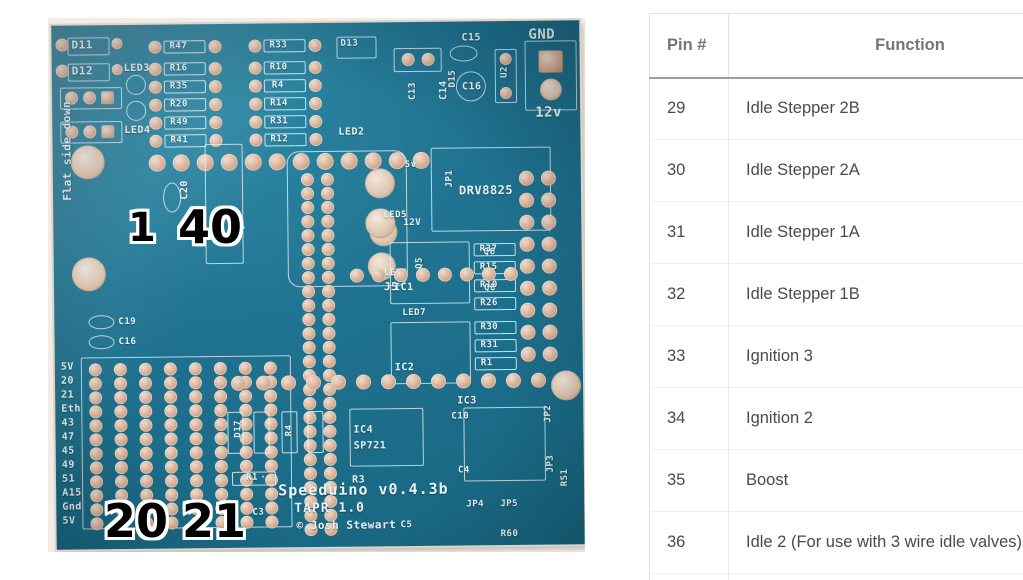 This screenshot has width=1023, height=580. Describe the element at coordinates (689, 542) in the screenshot. I see `cell-pin-number: 36` at that location.